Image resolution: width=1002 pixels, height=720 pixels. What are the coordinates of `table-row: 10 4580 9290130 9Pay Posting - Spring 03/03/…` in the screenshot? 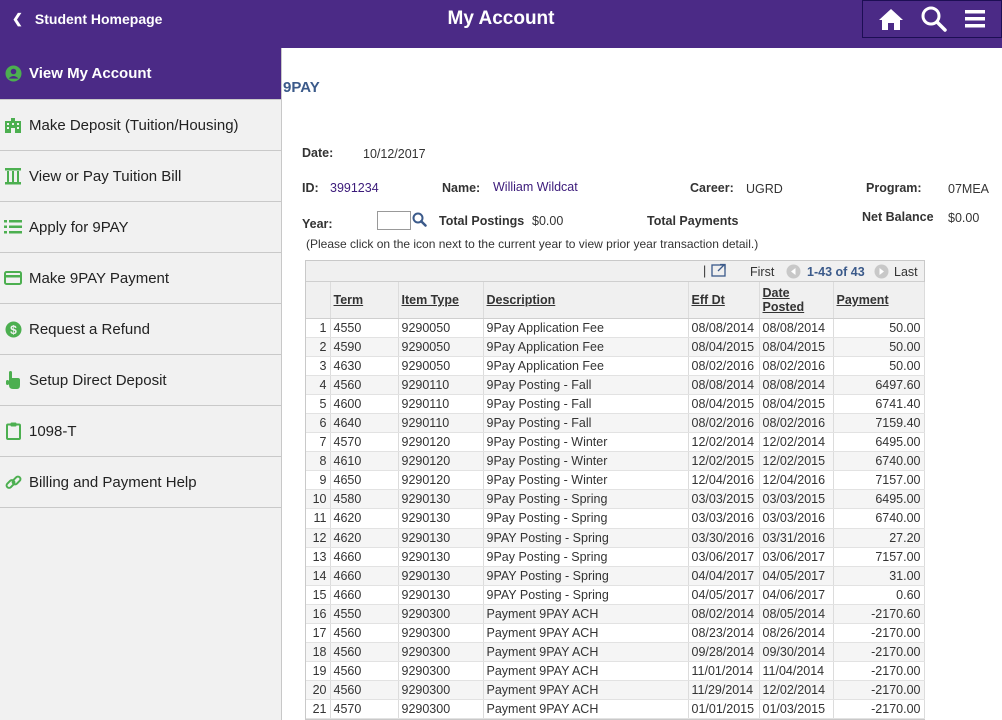 It's located at (615, 499).